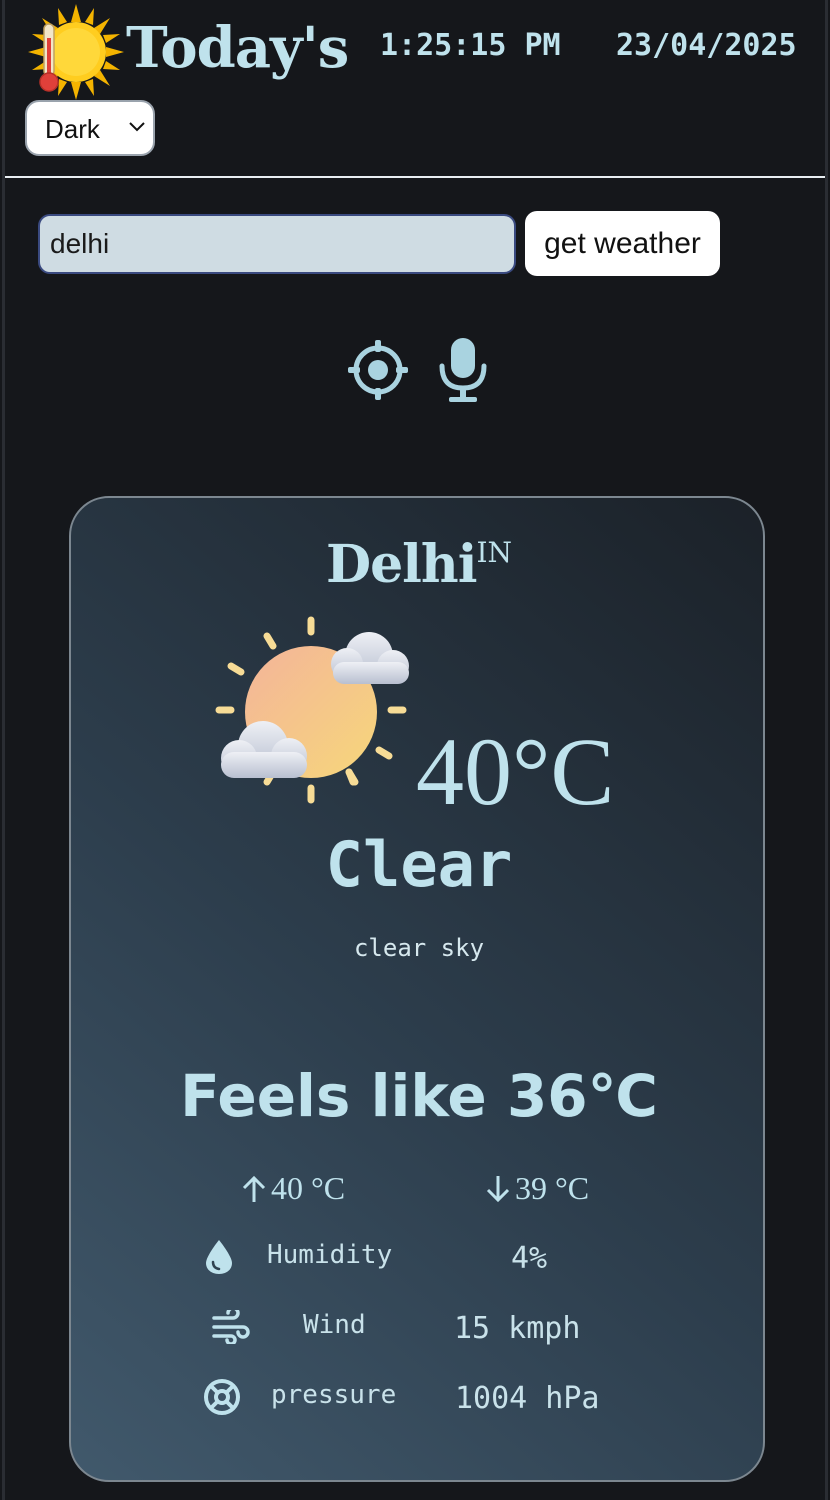 Image resolution: width=830 pixels, height=1500 pixels. What do you see at coordinates (76, 52) in the screenshot?
I see `sun-thermometer-icon` at bounding box center [76, 52].